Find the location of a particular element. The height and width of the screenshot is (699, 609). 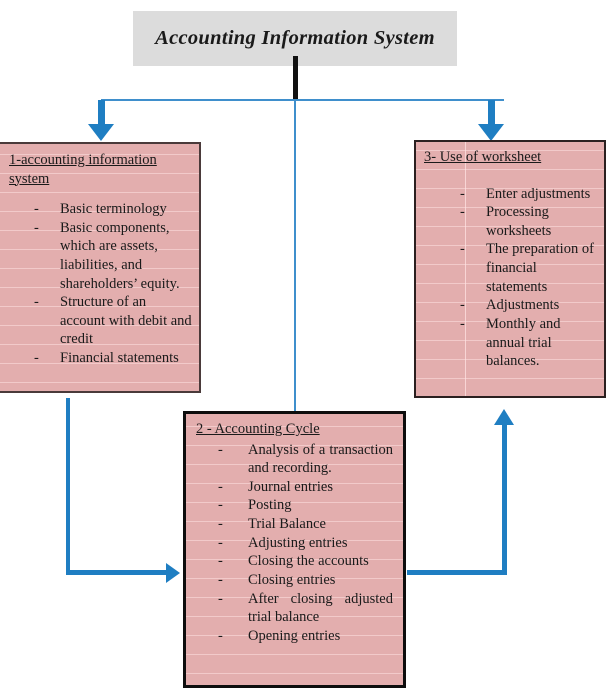

list-item-label: Closing the accounts is located at coordinates (308, 561).